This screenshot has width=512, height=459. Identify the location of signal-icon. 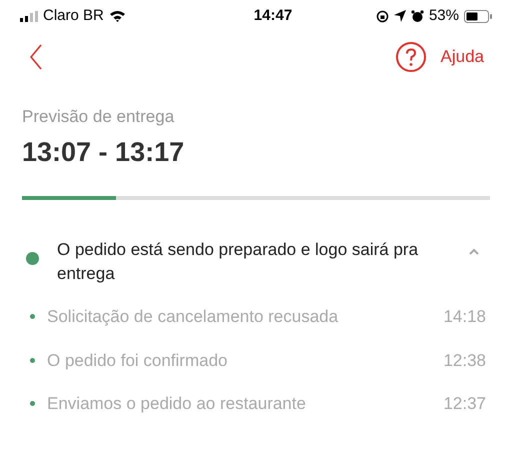
(29, 16).